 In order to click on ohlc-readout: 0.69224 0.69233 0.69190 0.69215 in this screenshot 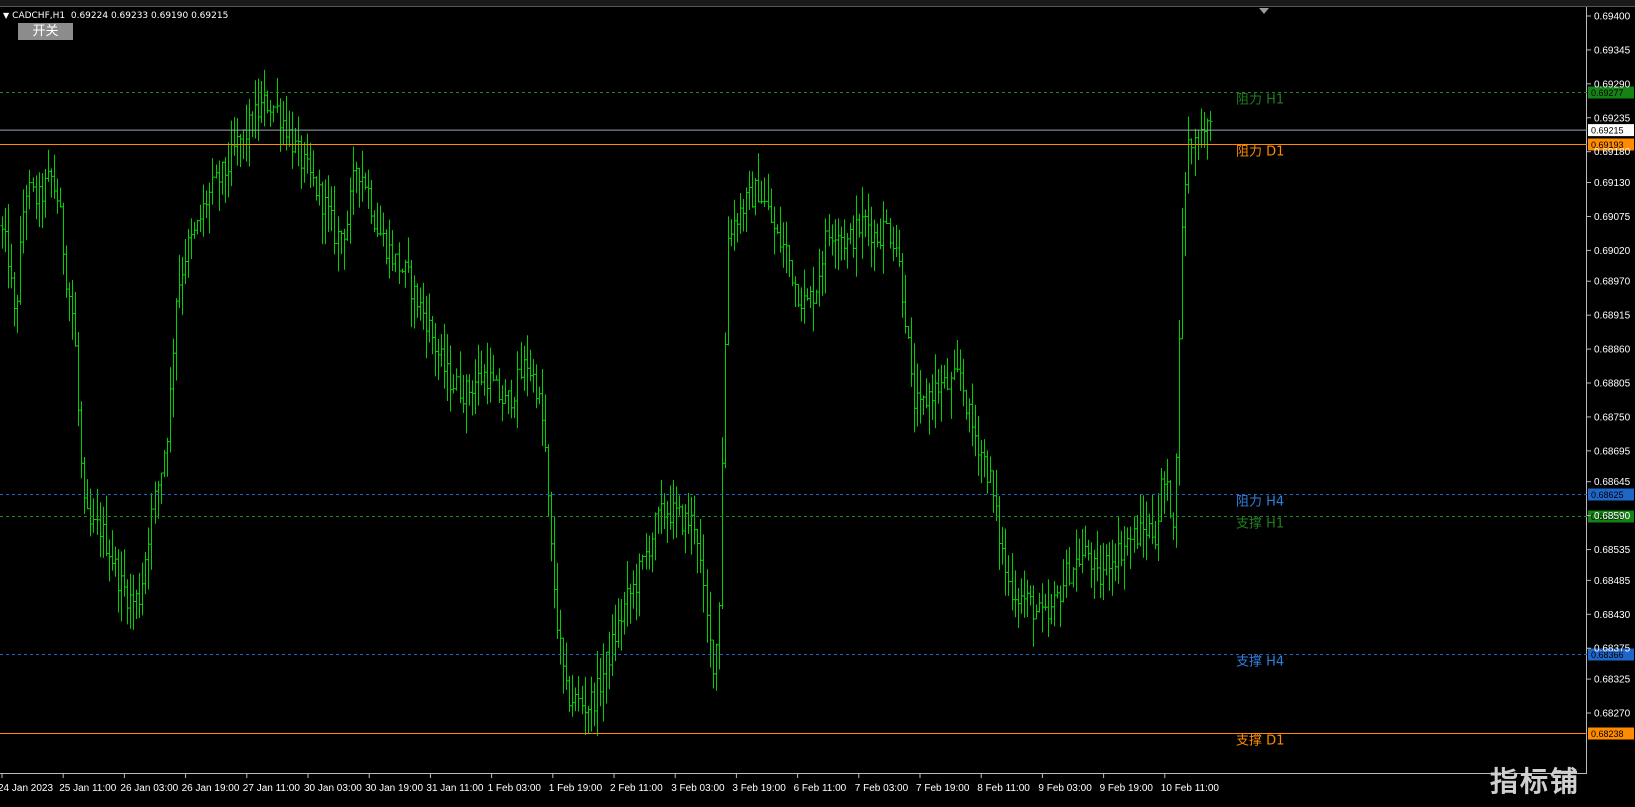, I will do `click(149, 16)`.